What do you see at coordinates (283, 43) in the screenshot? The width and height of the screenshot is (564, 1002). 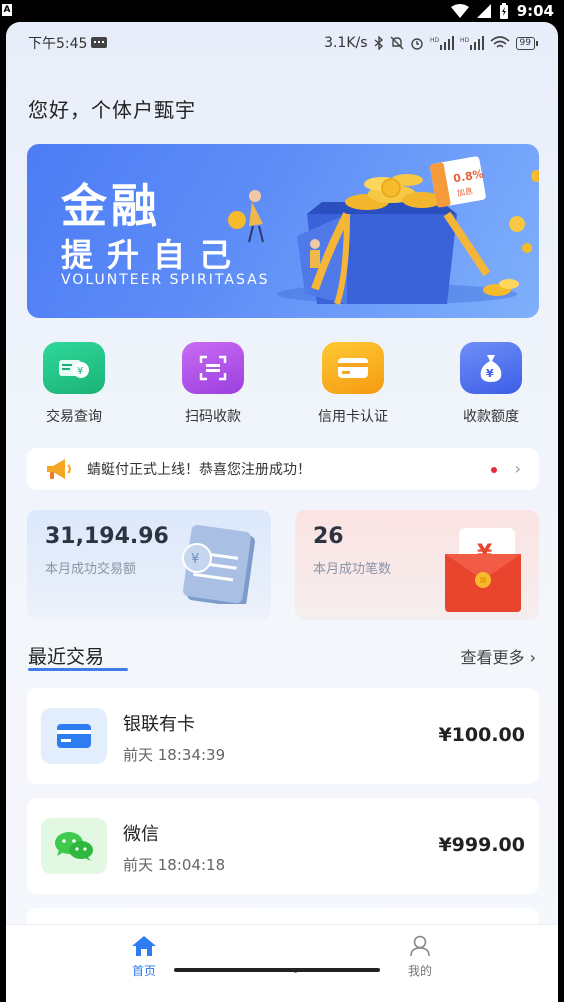 I see `status-line: 下午5:45 3.1K/s HD HD 99` at bounding box center [283, 43].